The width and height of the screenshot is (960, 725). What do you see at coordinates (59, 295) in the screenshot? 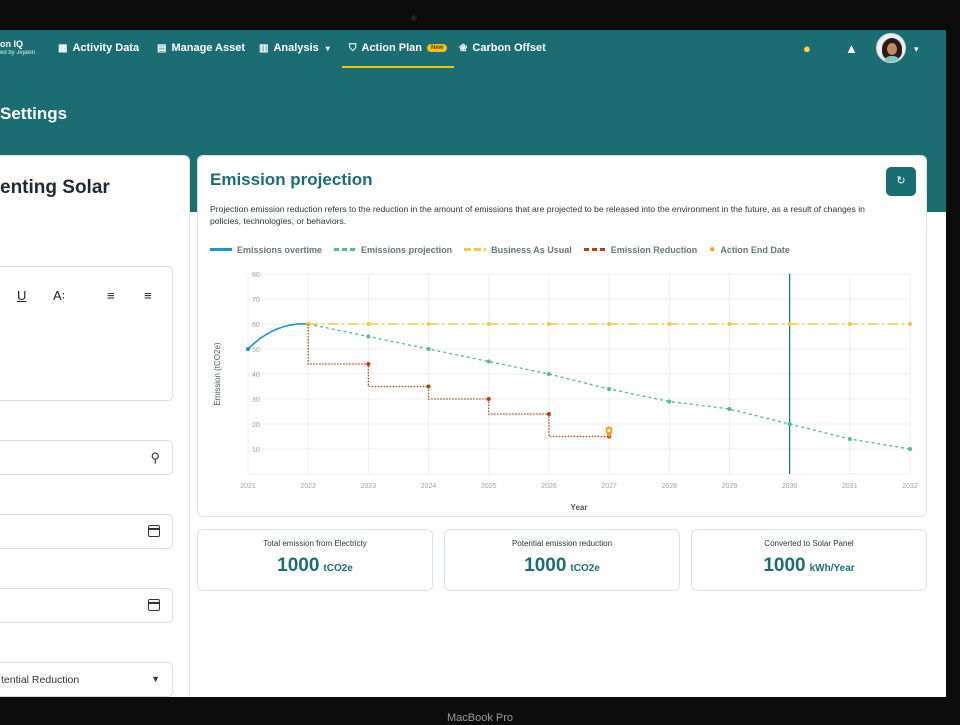
I see `text-size-icon: A꞉` at bounding box center [59, 295].